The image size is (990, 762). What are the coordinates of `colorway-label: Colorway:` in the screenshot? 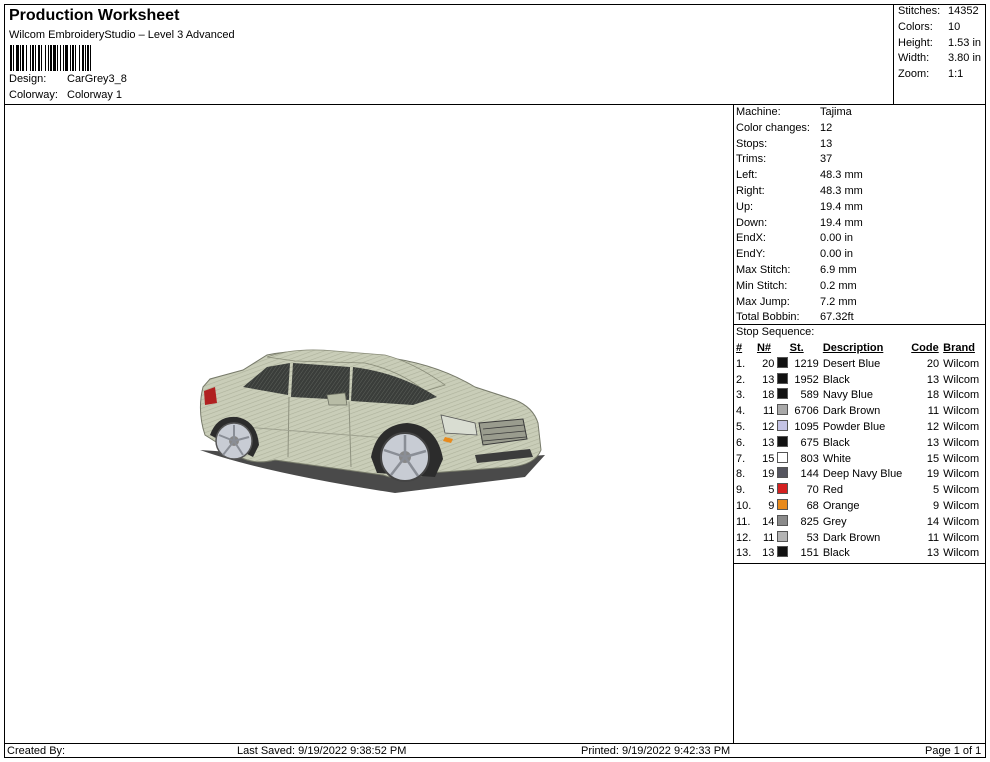 It's located at (33, 95).